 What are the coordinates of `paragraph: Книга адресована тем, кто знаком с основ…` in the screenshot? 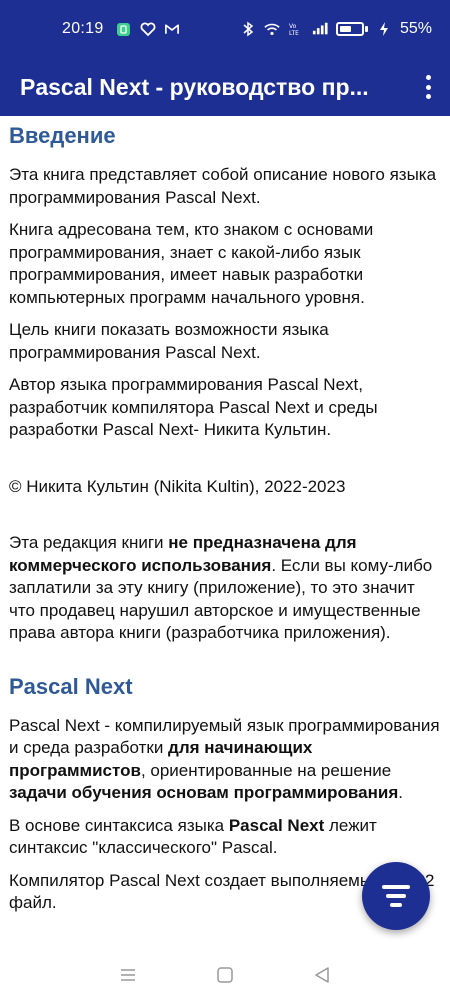 It's located at (191, 263).